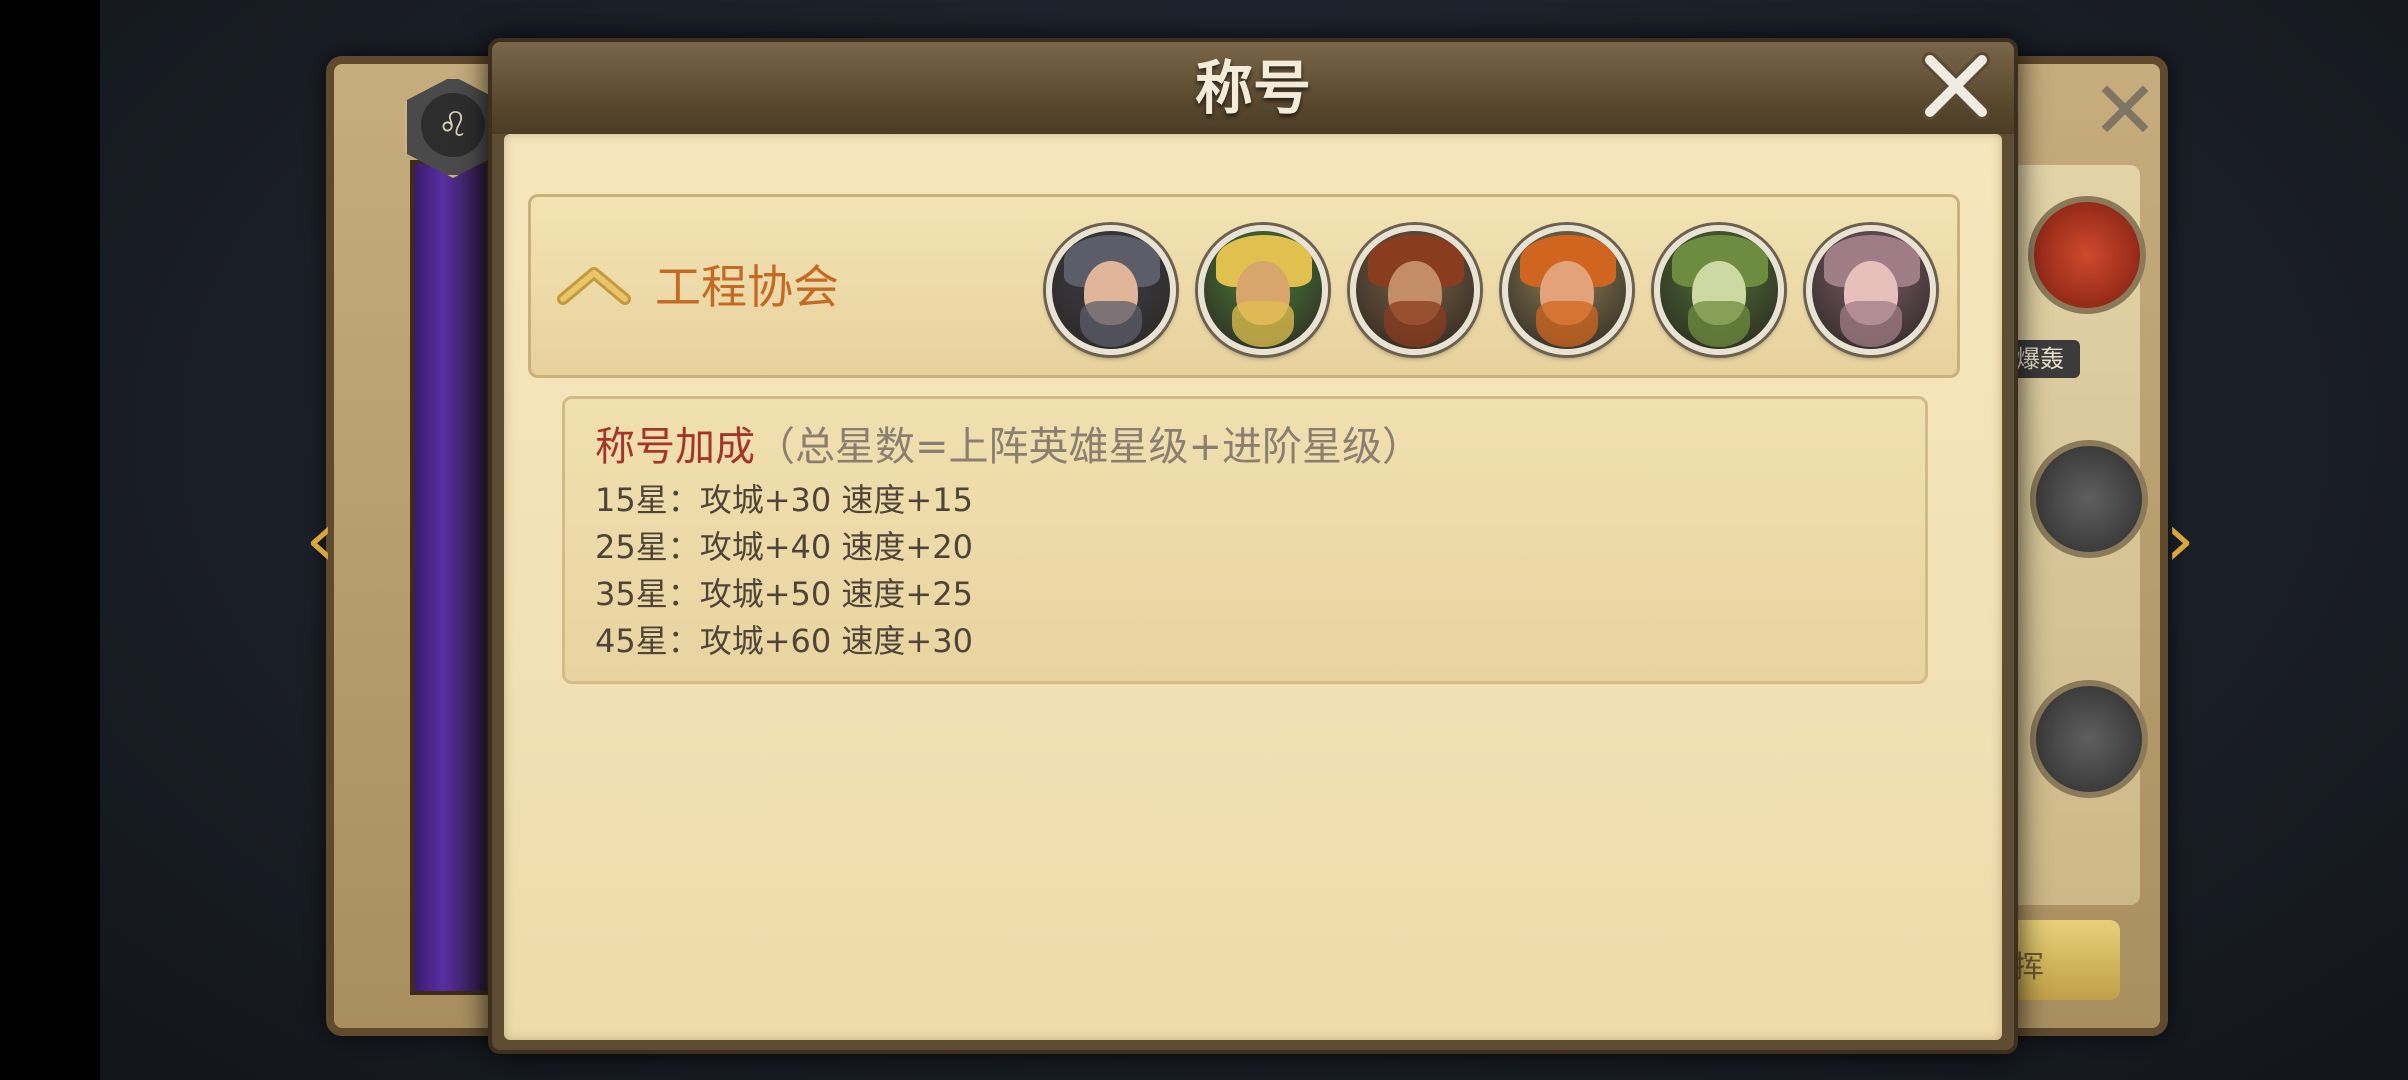 The height and width of the screenshot is (1080, 2408). Describe the element at coordinates (747, 287) in the screenshot. I see `guild-name: 工程协会` at that location.